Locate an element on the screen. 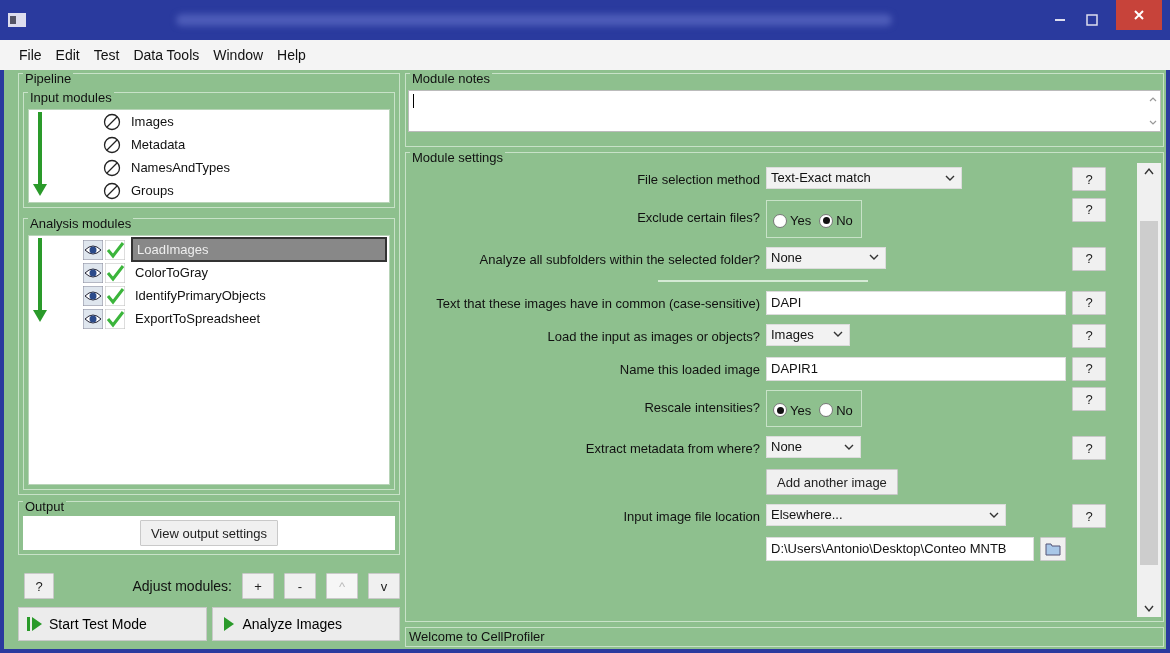 This screenshot has width=1170, height=653. menu-item: Edit is located at coordinates (67, 55).